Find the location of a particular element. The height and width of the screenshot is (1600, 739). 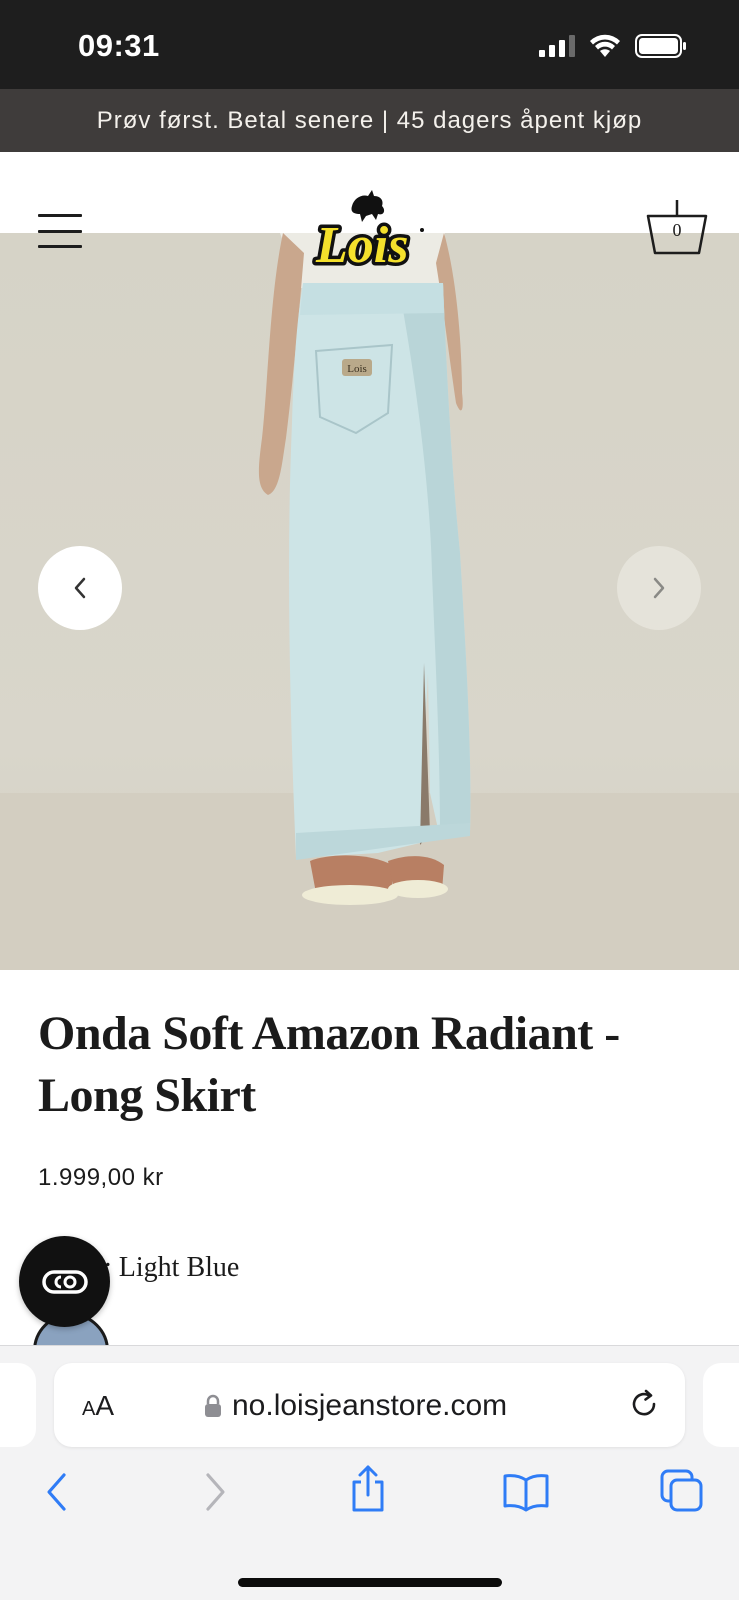

status-icons is located at coordinates (613, 46).